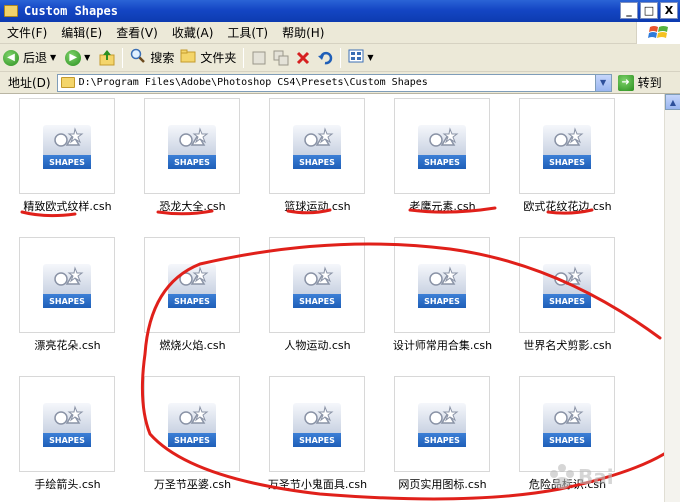 Image resolution: width=680 pixels, height=502 pixels. What do you see at coordinates (67, 206) in the screenshot?
I see `file-name: 精致欧式纹样.csh` at bounding box center [67, 206].